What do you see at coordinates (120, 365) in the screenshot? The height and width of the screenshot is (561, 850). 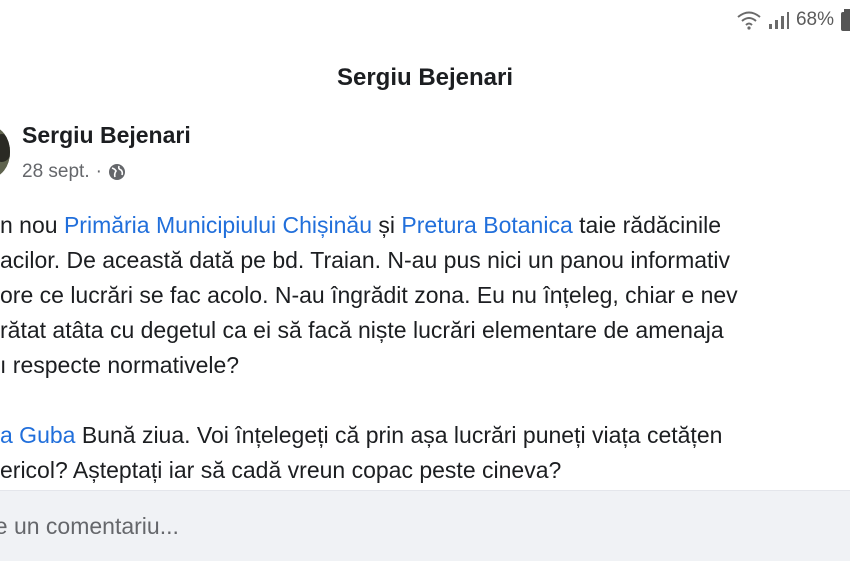 I see `post-line-5: ı respecte normativele?` at bounding box center [120, 365].